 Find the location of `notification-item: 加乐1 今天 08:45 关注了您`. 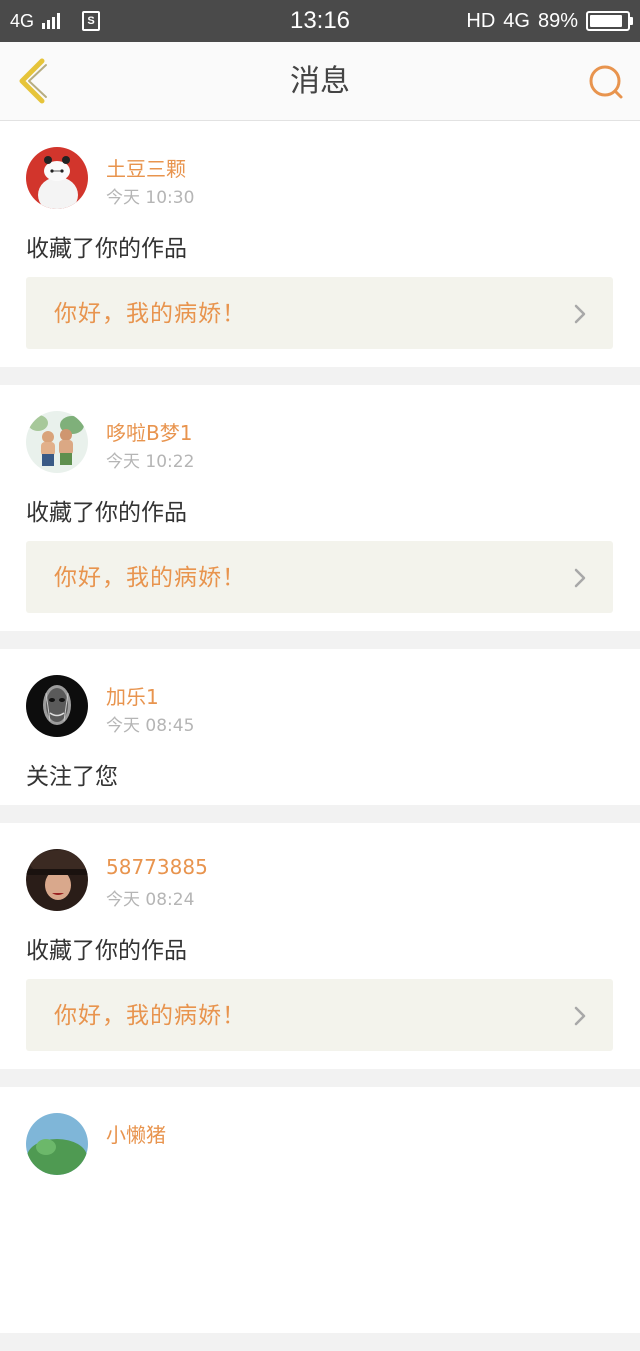

notification-item: 加乐1 今天 08:45 关注了您 is located at coordinates (320, 727).